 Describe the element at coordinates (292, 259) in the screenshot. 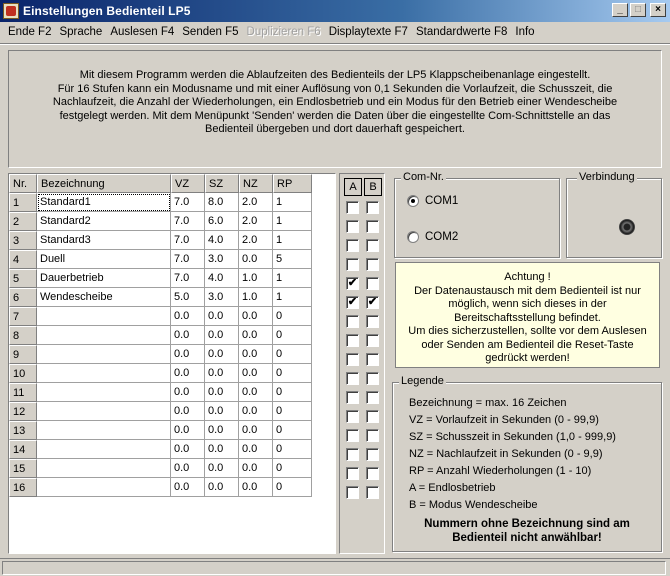

I see `rp-cell: 5` at that location.